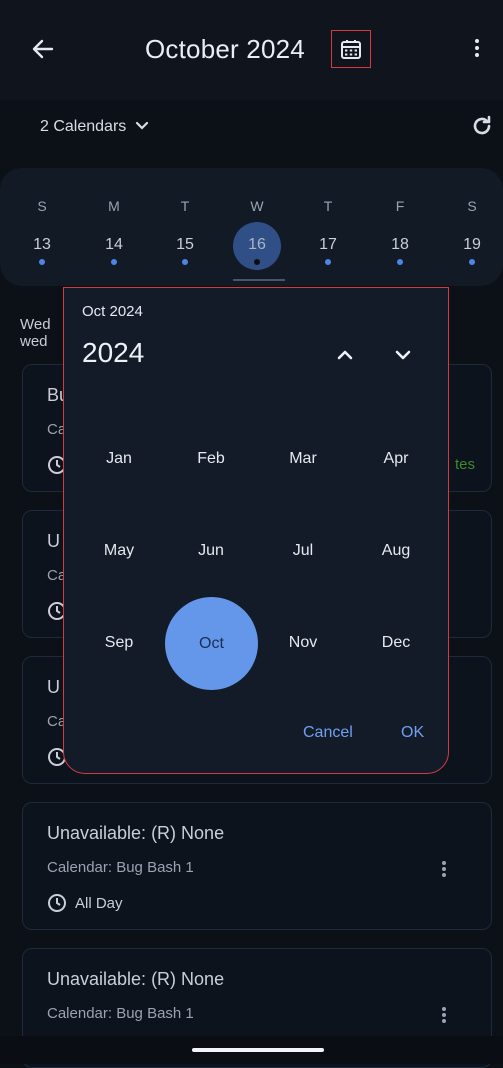 The width and height of the screenshot is (503, 1068). What do you see at coordinates (57, 903) in the screenshot?
I see `clock-icon` at bounding box center [57, 903].